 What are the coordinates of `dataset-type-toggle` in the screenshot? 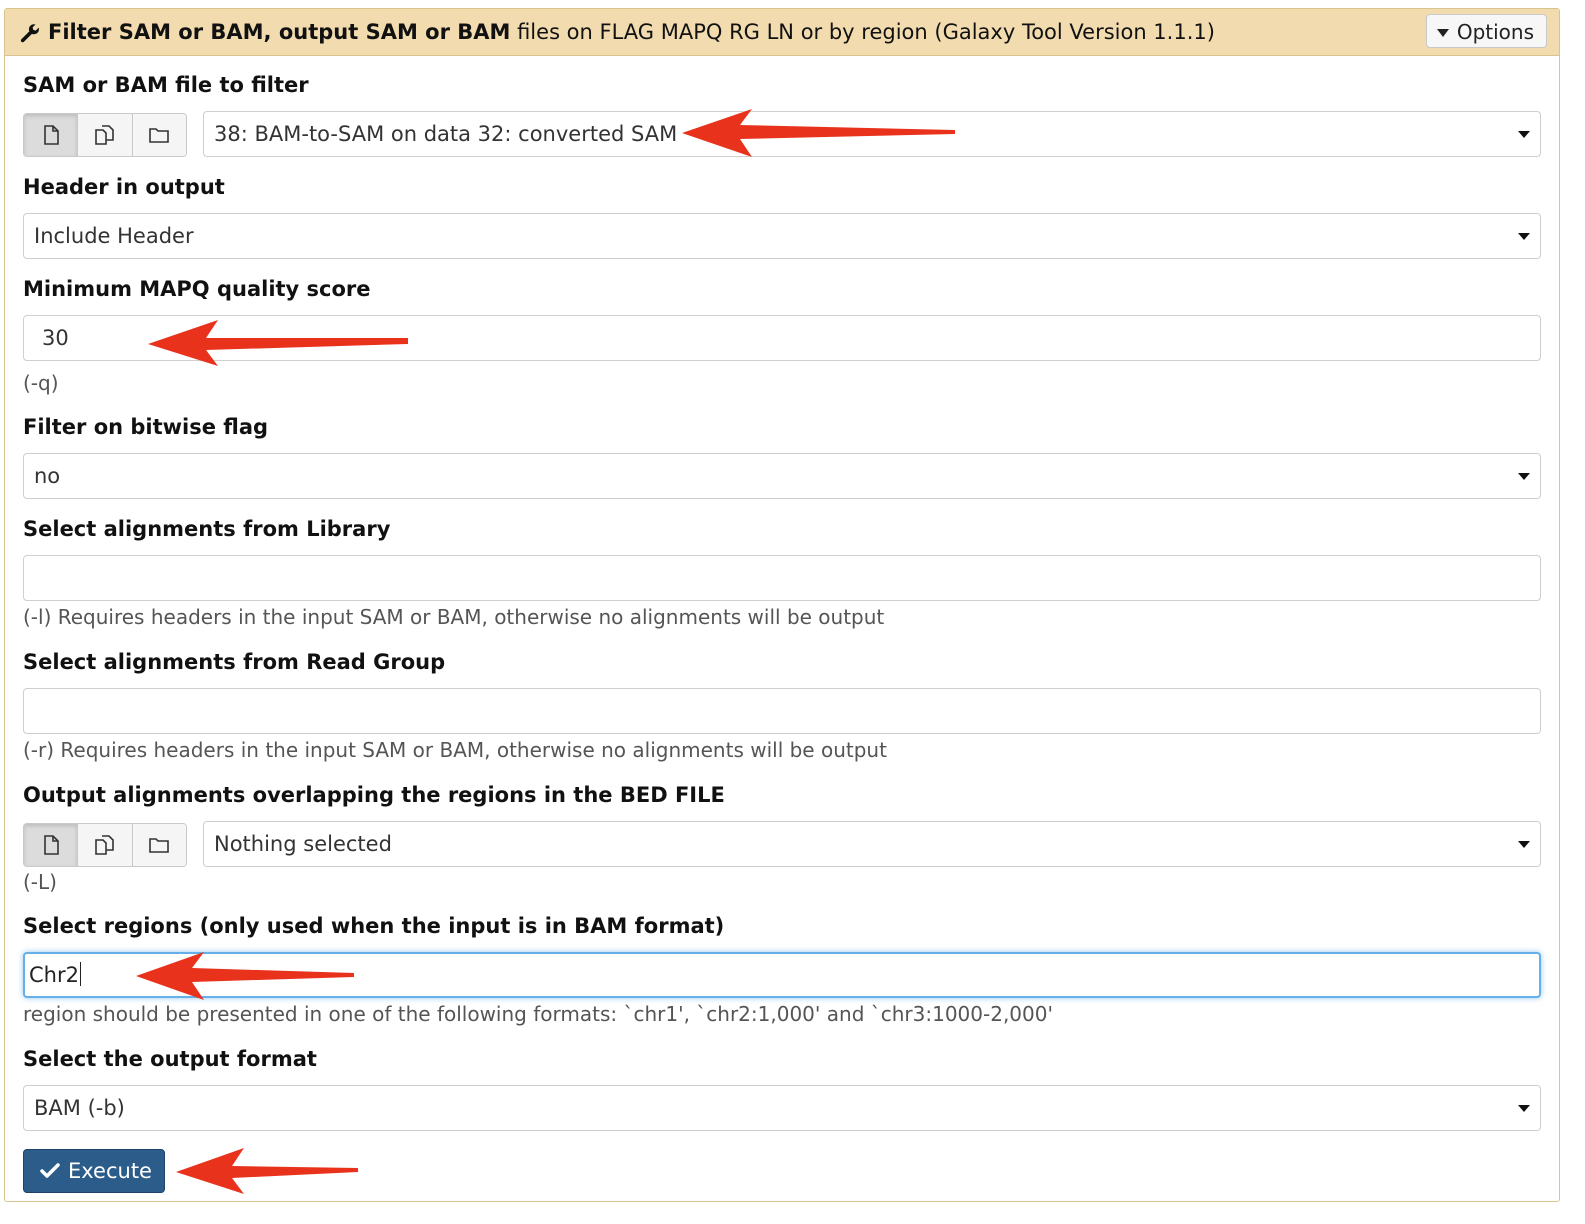 It's located at (105, 135).